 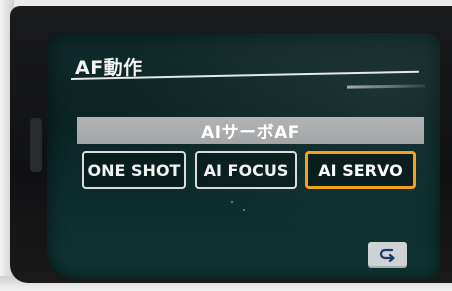 What do you see at coordinates (246, 170) in the screenshot?
I see `ai-focus-option: AI FOCUS` at bounding box center [246, 170].